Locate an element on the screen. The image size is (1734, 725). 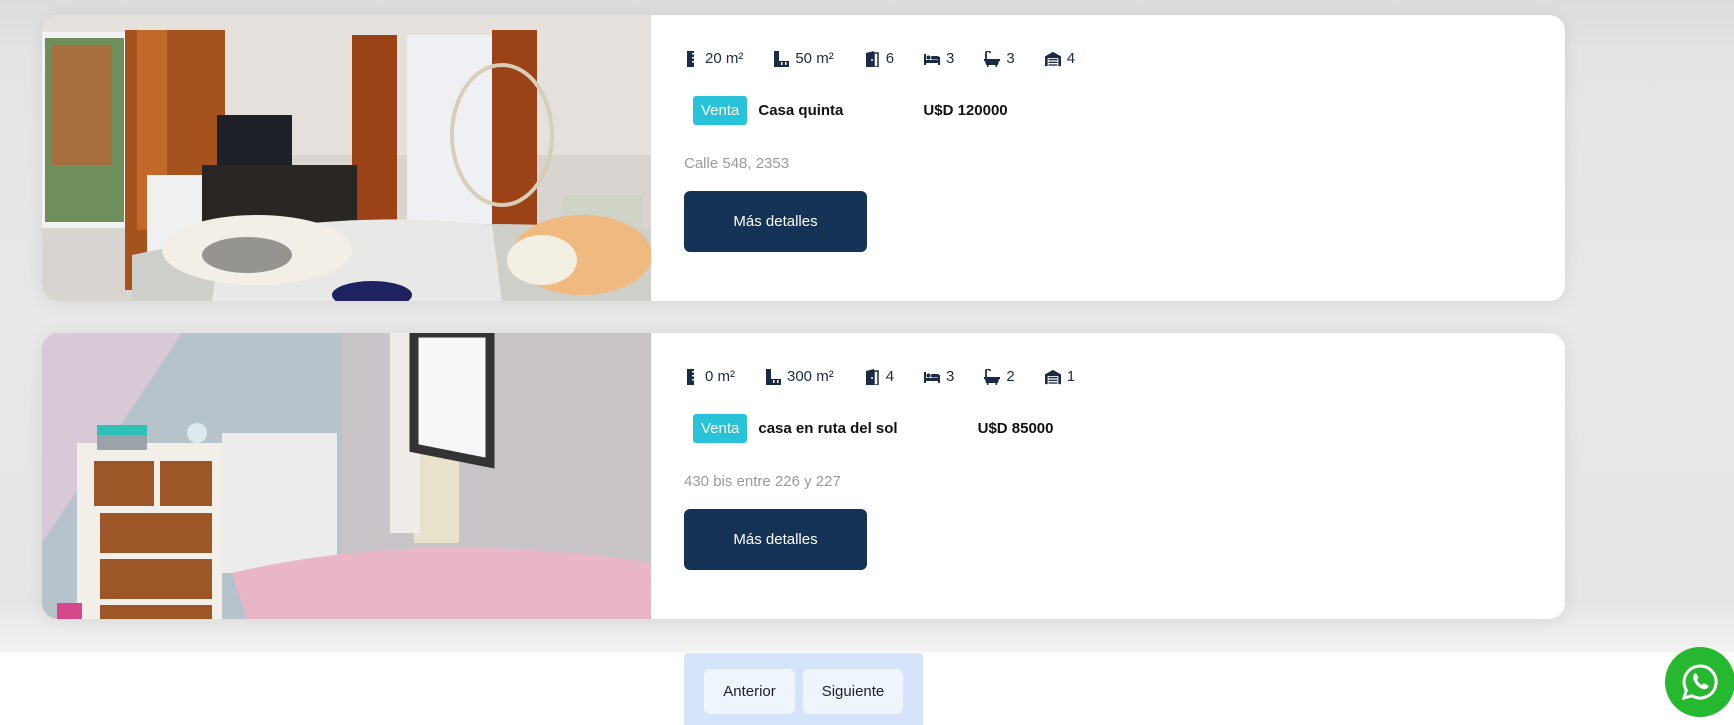
feature-garages: 1 is located at coordinates (1060, 376).